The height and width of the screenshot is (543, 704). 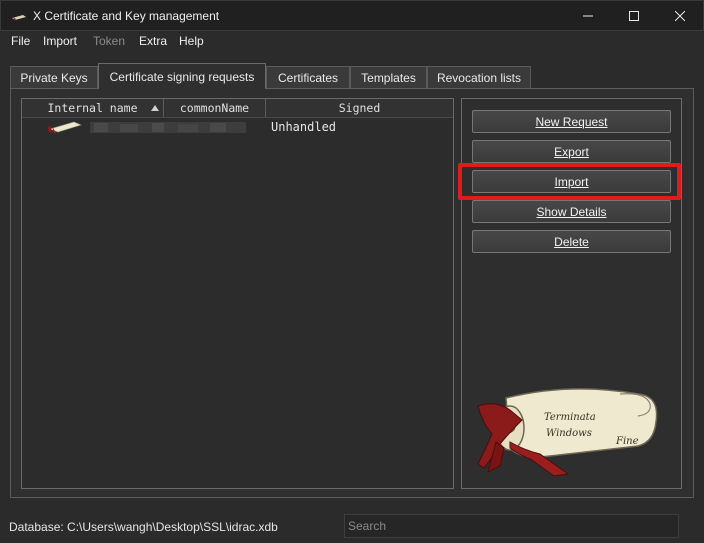 I want to click on export-button: Export, so click(x=571, y=151).